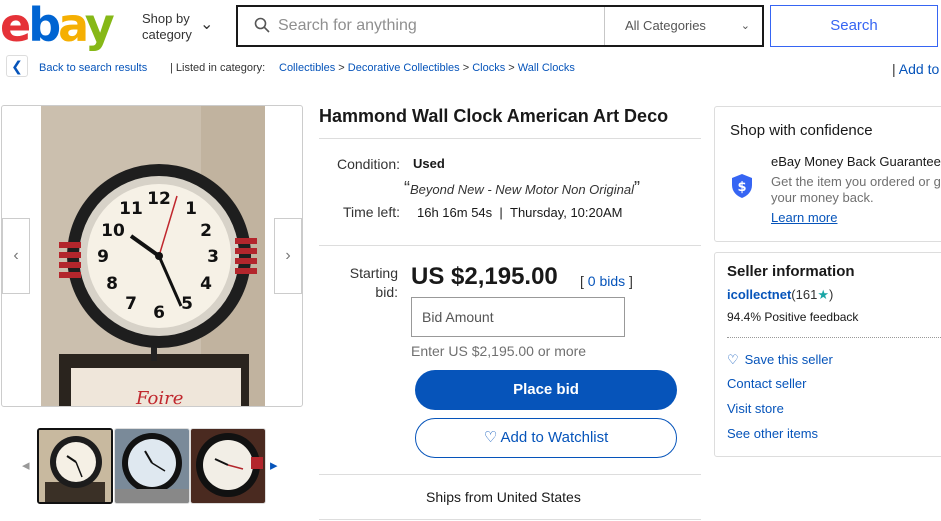  What do you see at coordinates (373, 282) in the screenshot?
I see `starting-bid-label: Starting bid:` at bounding box center [373, 282].